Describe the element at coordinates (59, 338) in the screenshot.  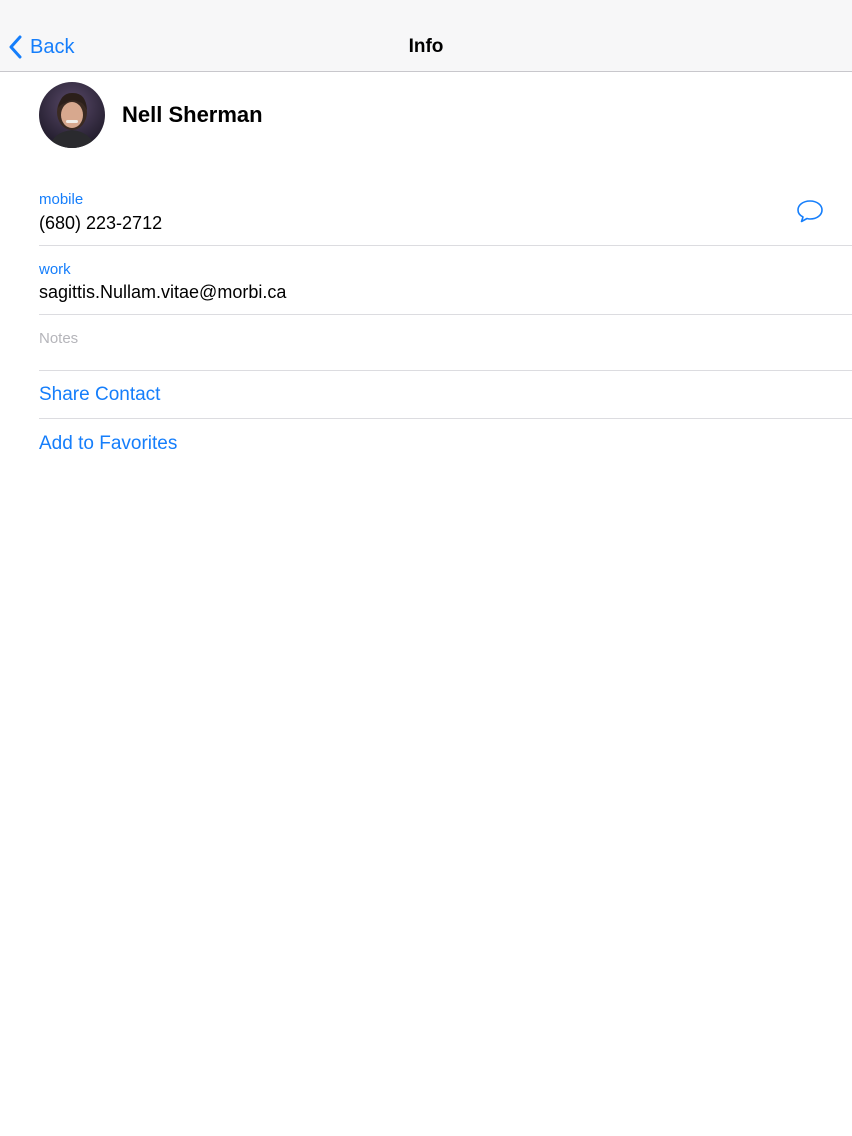
I see `notes-placeholder: Notes` at that location.